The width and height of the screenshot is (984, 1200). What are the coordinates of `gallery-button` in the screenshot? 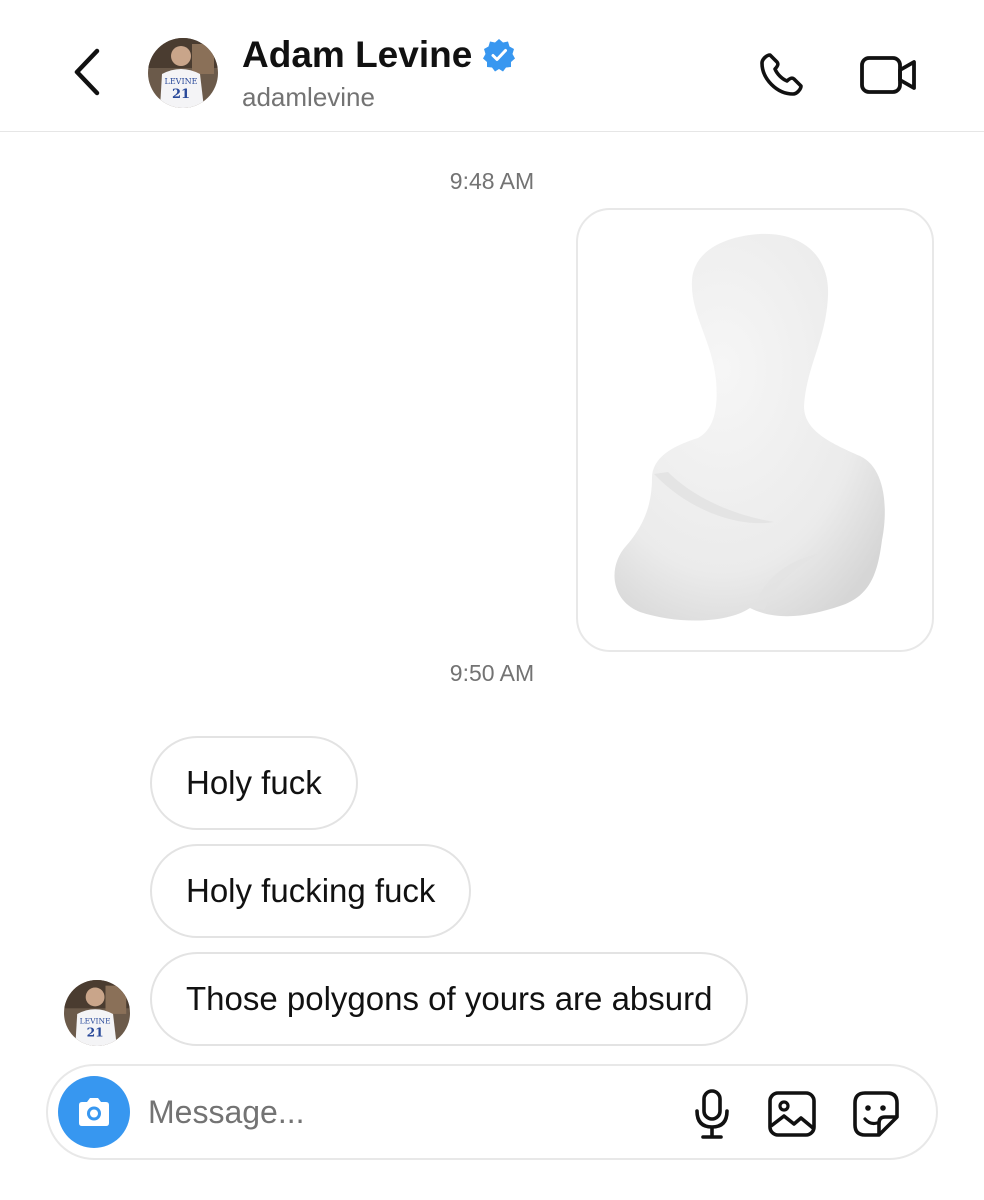 It's located at (792, 1114).